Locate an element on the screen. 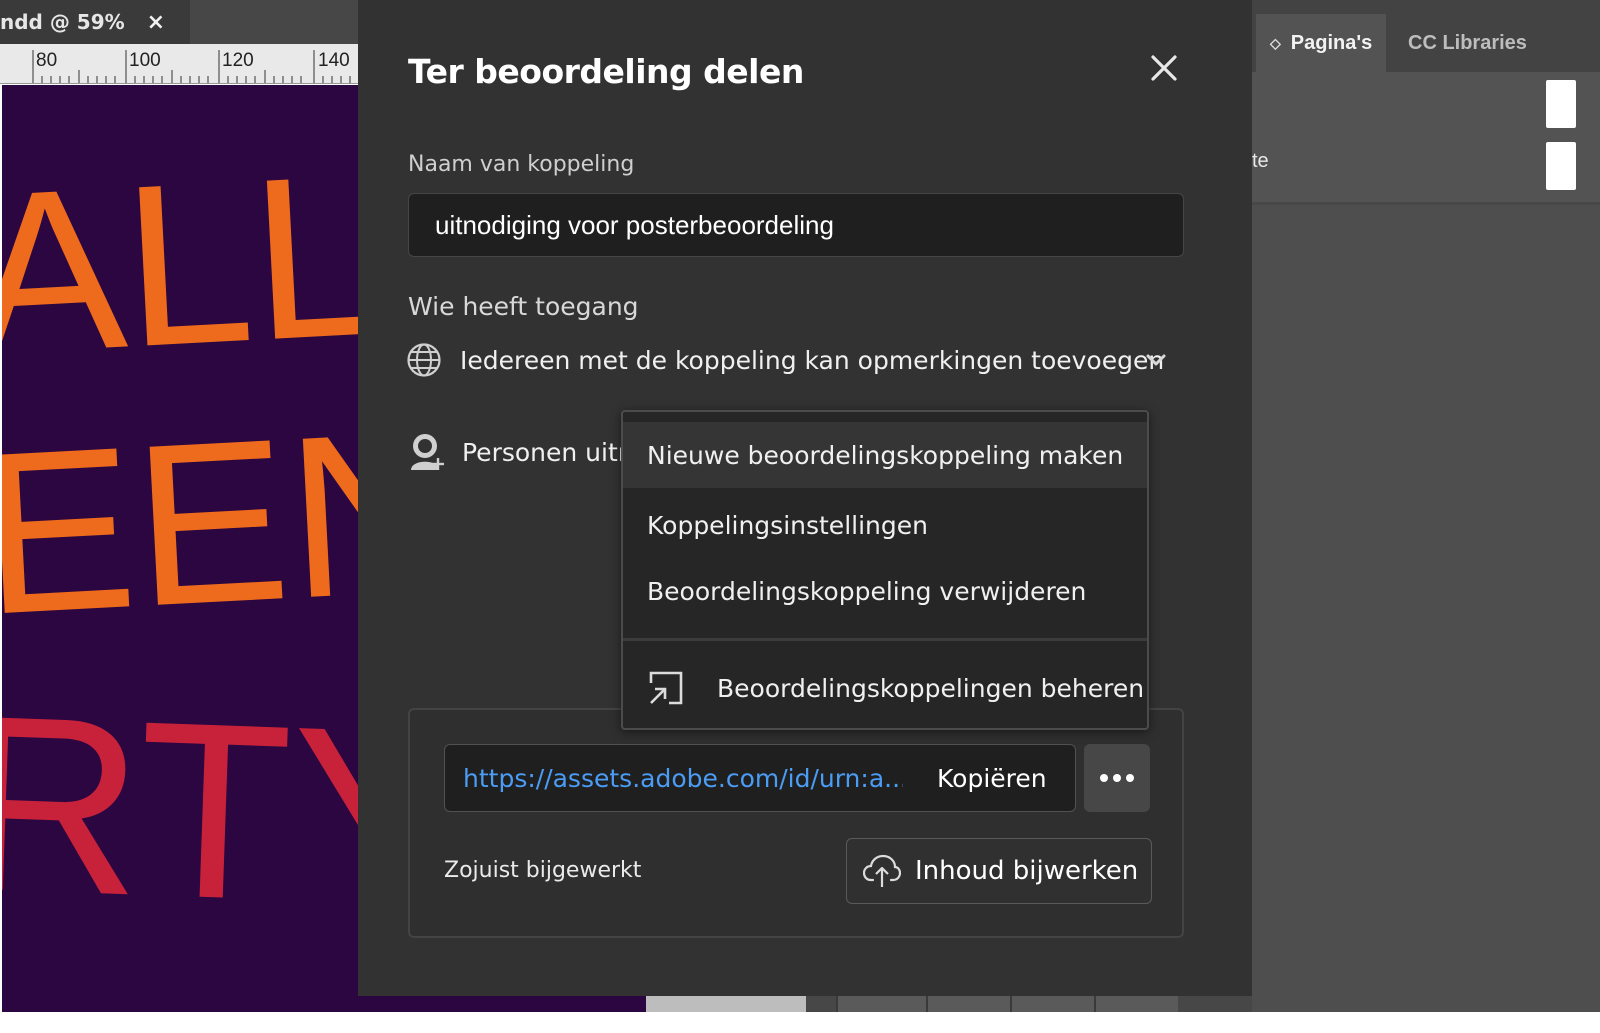 The image size is (1600, 1033). menu-item-label: Nieuwe beoordelingskoppeling maken is located at coordinates (885, 455).